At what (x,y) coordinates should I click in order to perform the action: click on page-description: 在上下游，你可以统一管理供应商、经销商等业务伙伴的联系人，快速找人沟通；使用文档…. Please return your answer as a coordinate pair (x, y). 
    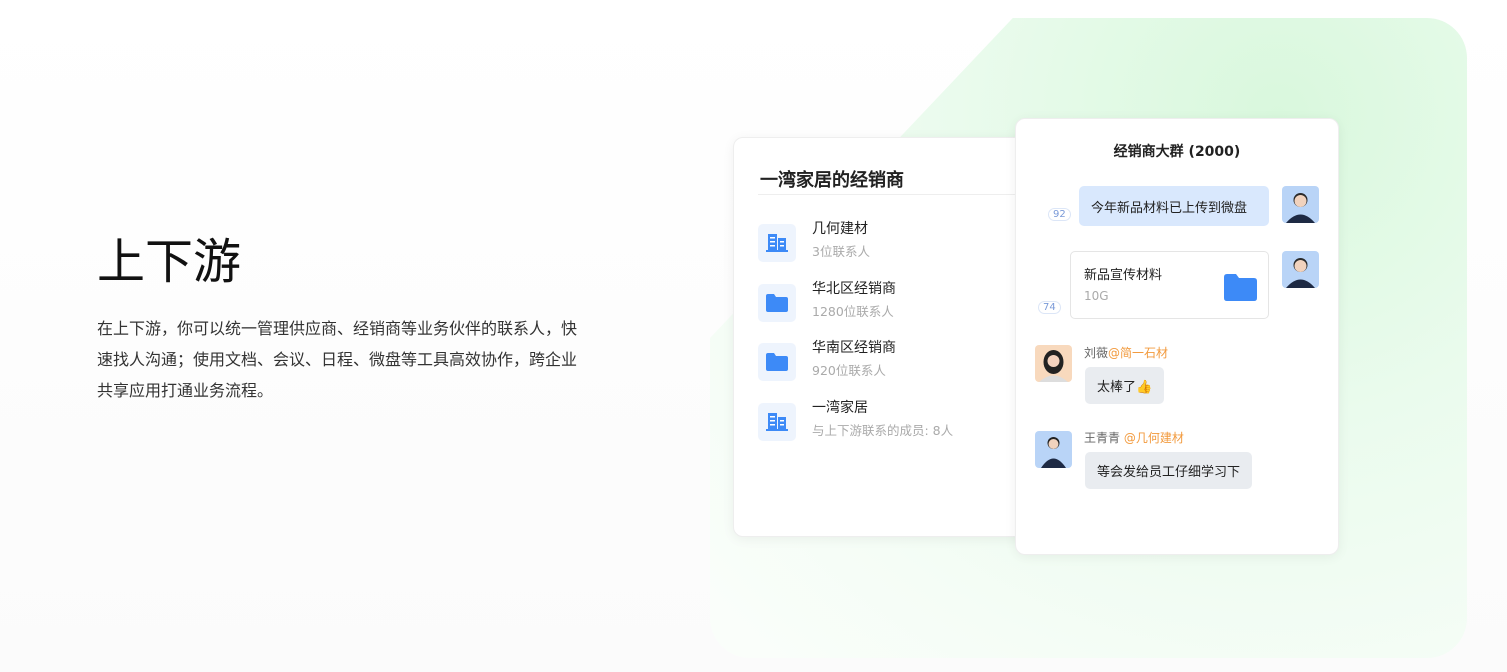
    Looking at the image, I should click on (337, 359).